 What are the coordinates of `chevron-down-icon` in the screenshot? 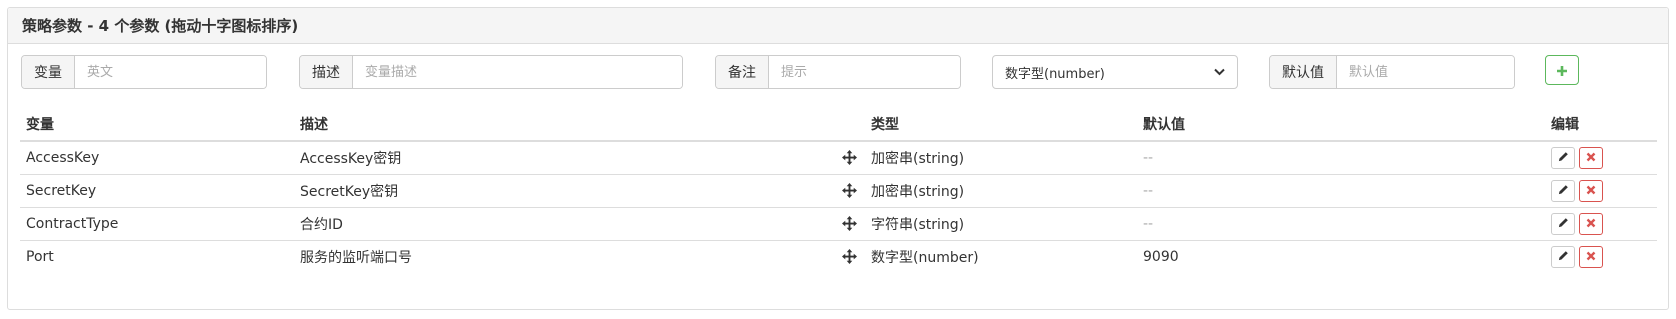 It's located at (1219, 72).